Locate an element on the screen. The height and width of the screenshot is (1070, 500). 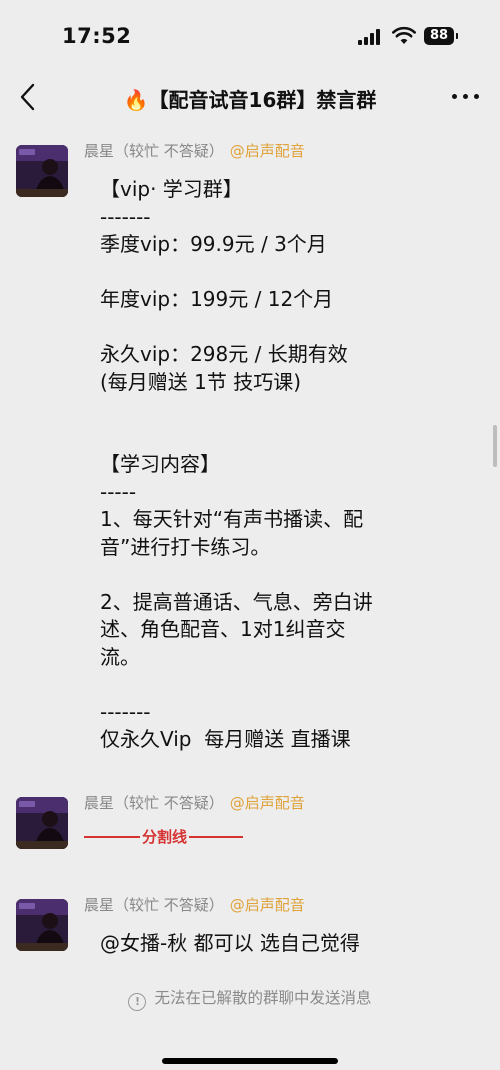
message-item: 晨星（较忙 不答疑） @启声配音 @女播-秋 都可以 选自己觉得 is located at coordinates (250, 932).